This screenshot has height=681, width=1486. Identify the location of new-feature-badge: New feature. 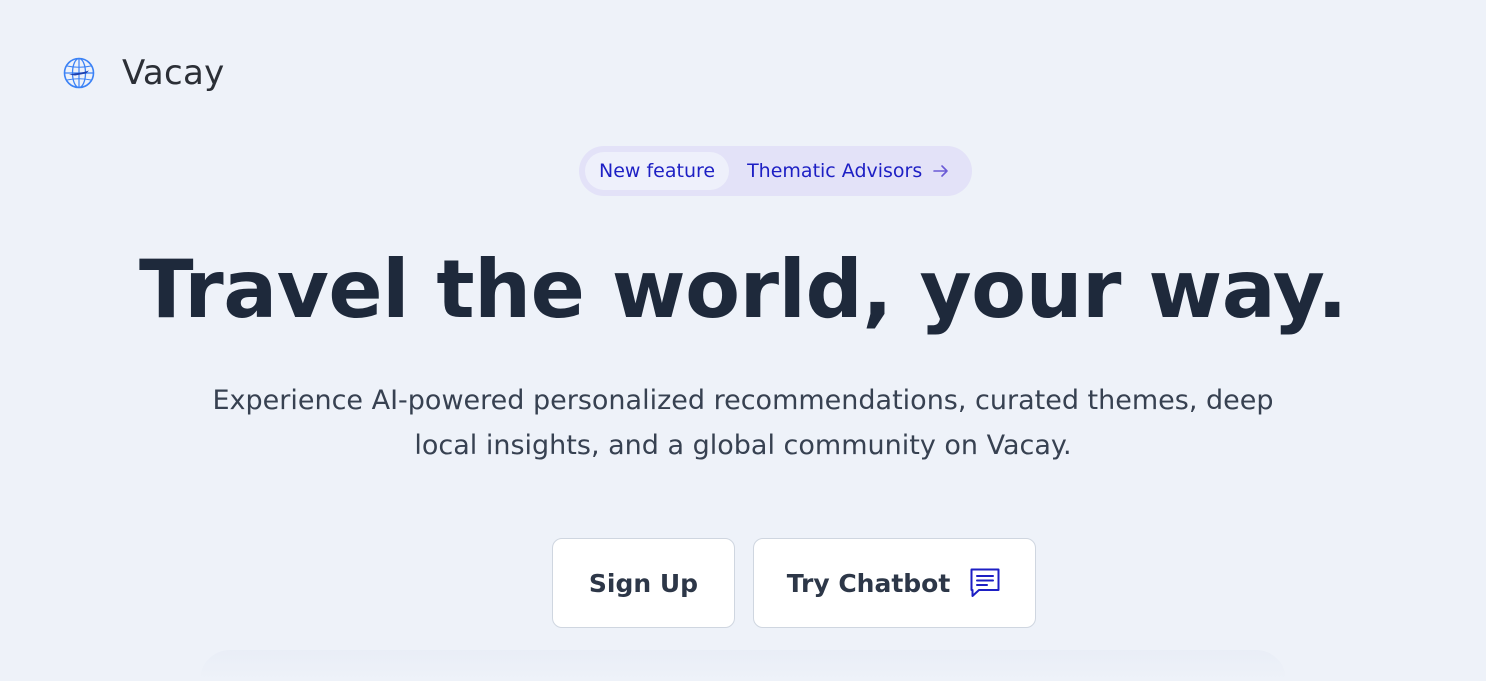
(657, 171).